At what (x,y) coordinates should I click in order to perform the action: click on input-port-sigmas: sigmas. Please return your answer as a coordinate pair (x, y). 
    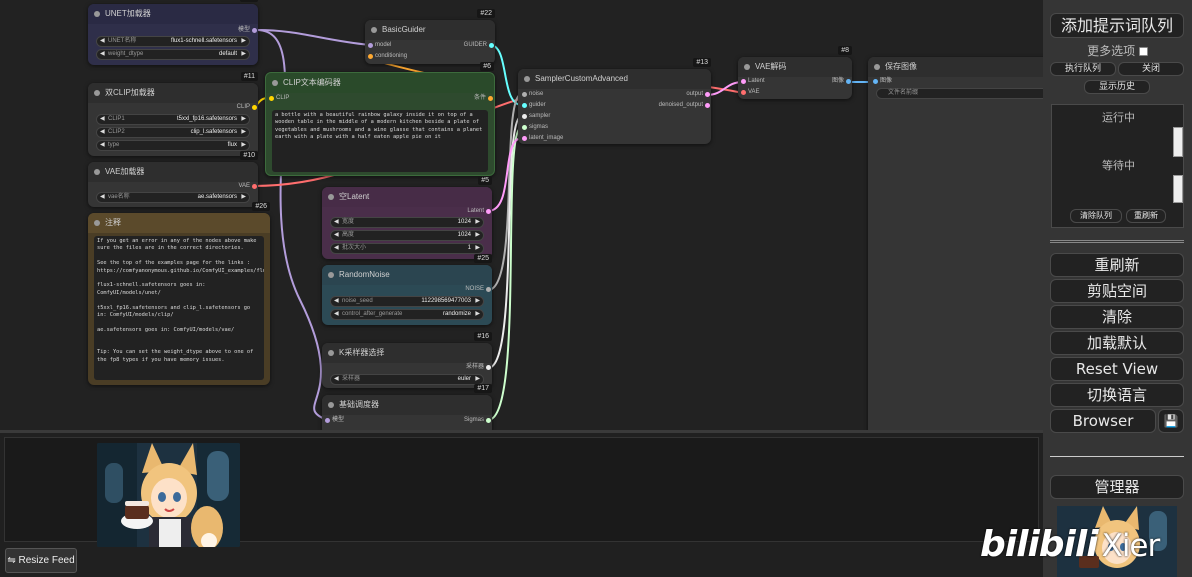
    Looking at the image, I should click on (535, 127).